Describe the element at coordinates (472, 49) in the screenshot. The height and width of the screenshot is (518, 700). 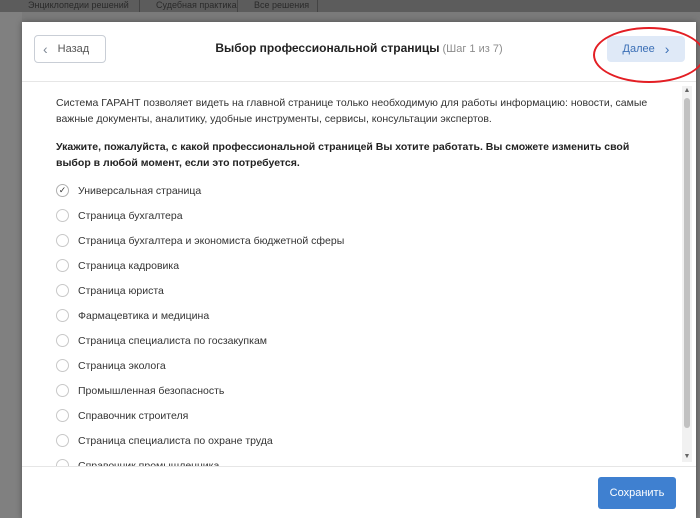
I see `step-indicator: (Шаг 1 из 7)` at that location.